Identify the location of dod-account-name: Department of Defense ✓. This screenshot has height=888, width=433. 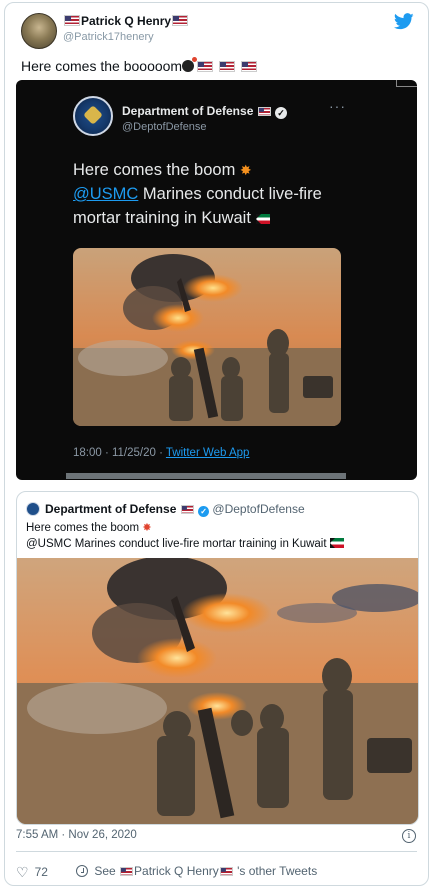
(205, 111).